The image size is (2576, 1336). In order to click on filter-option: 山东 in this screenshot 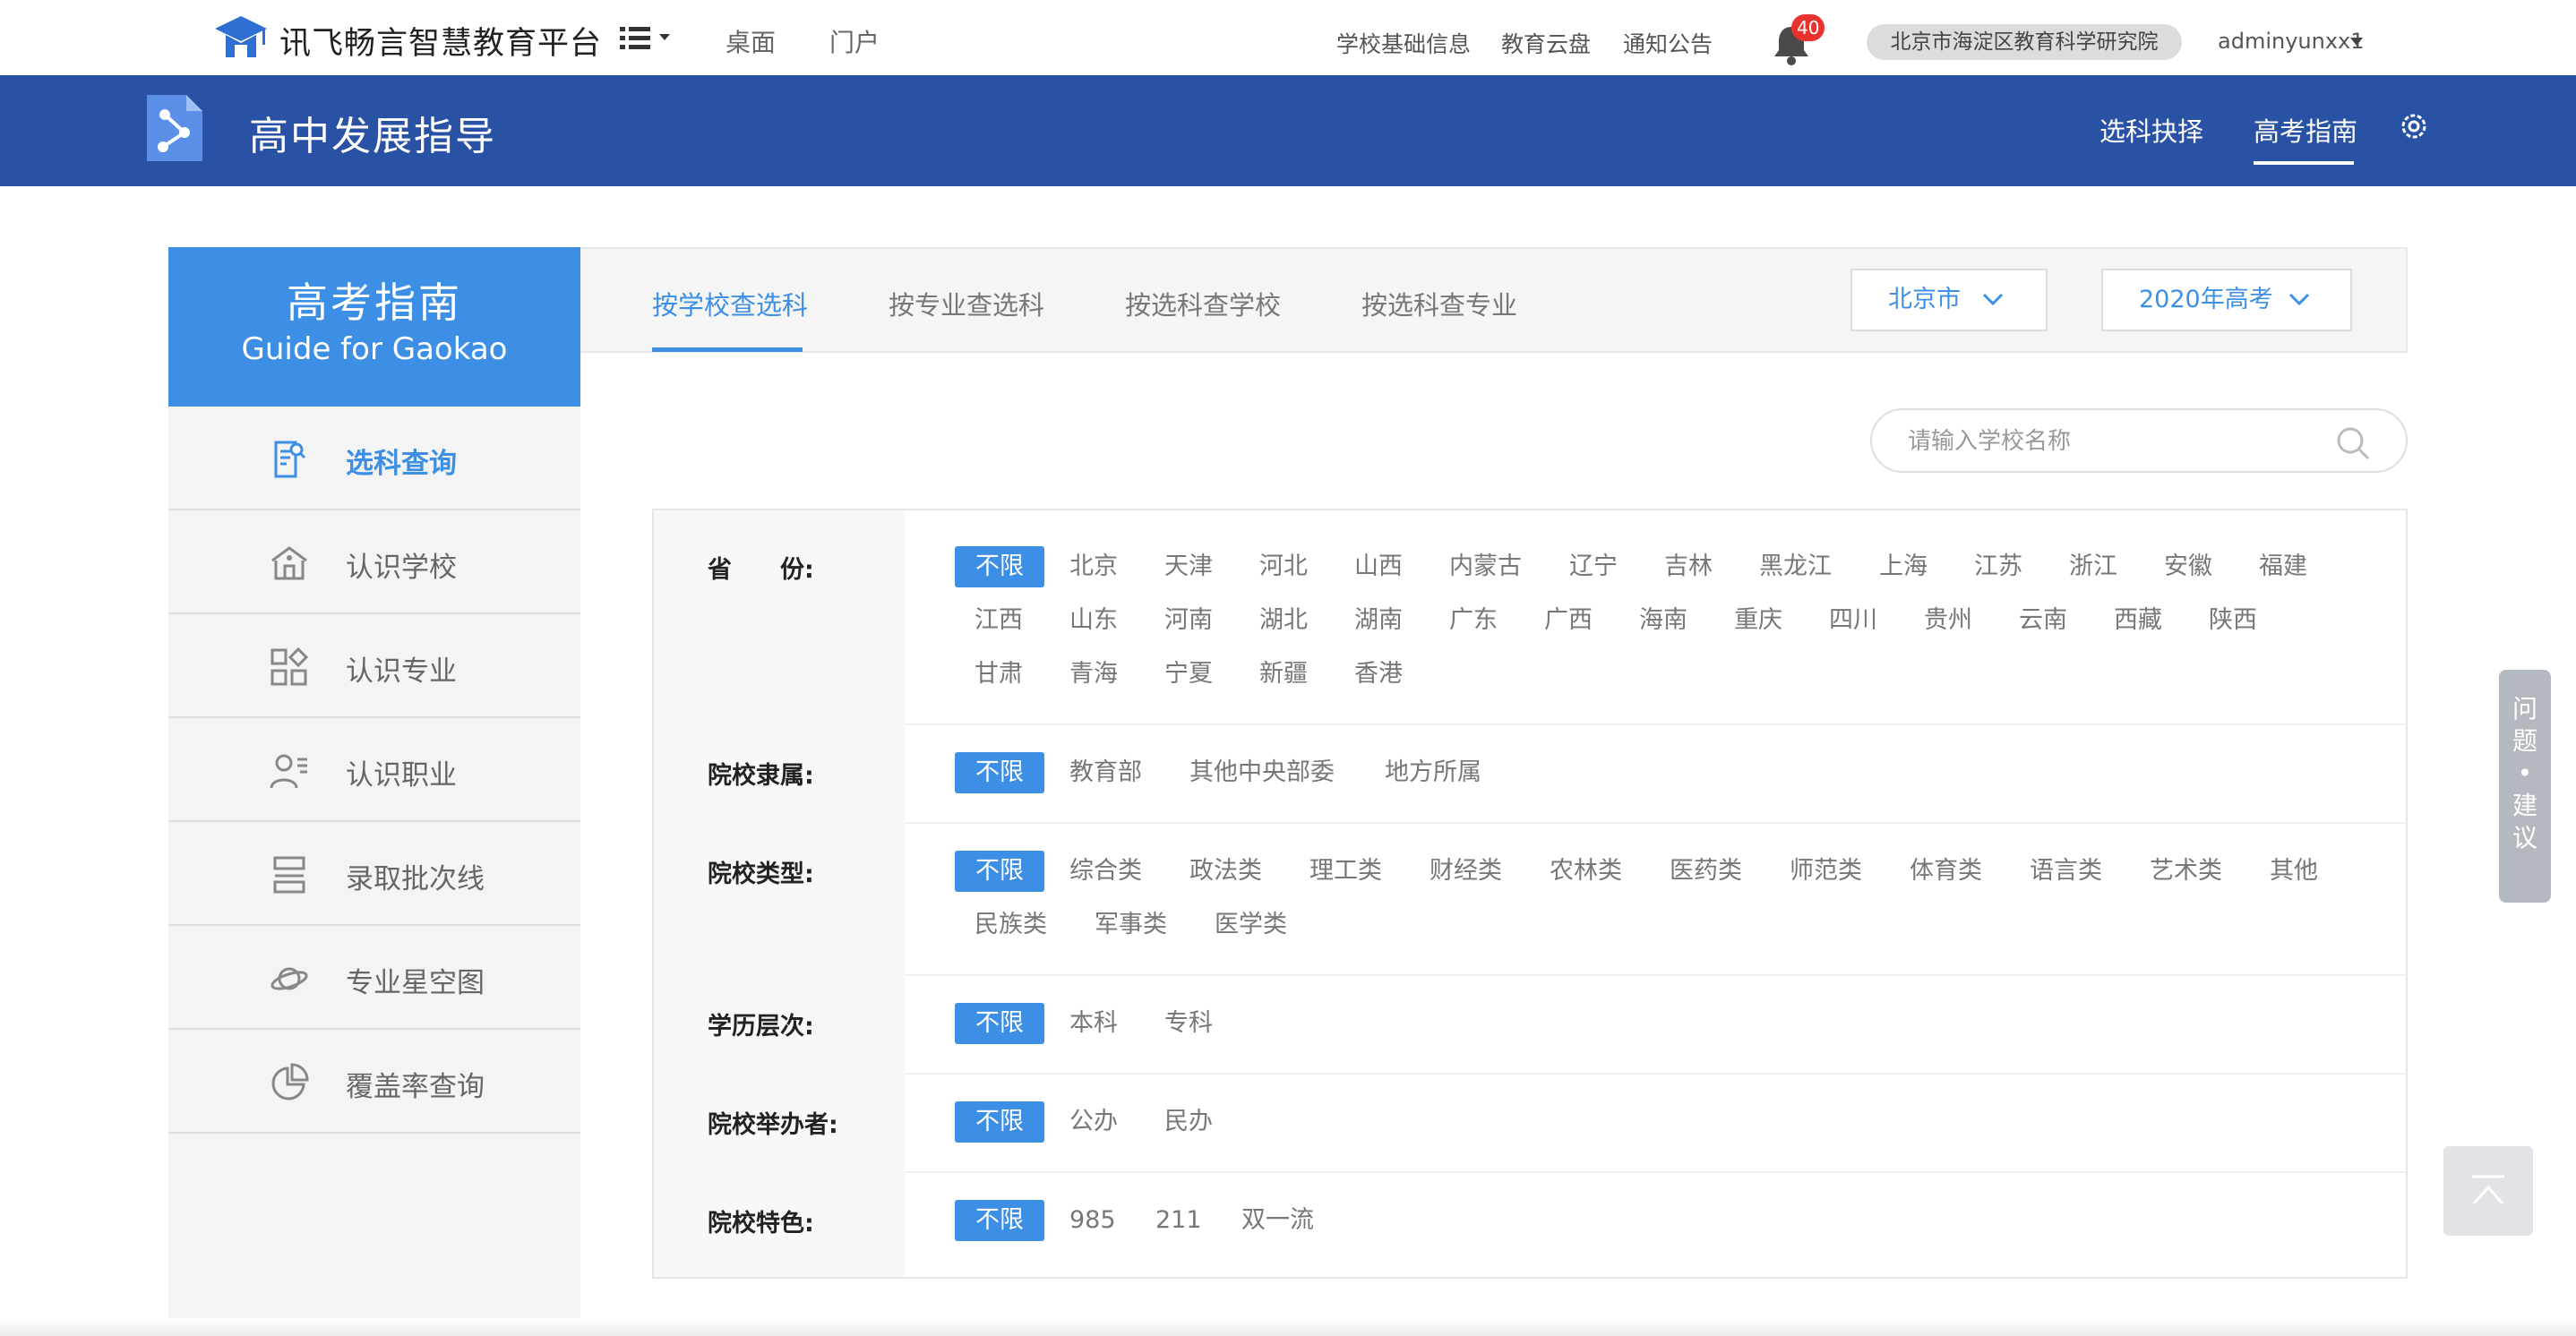, I will do `click(1093, 621)`.